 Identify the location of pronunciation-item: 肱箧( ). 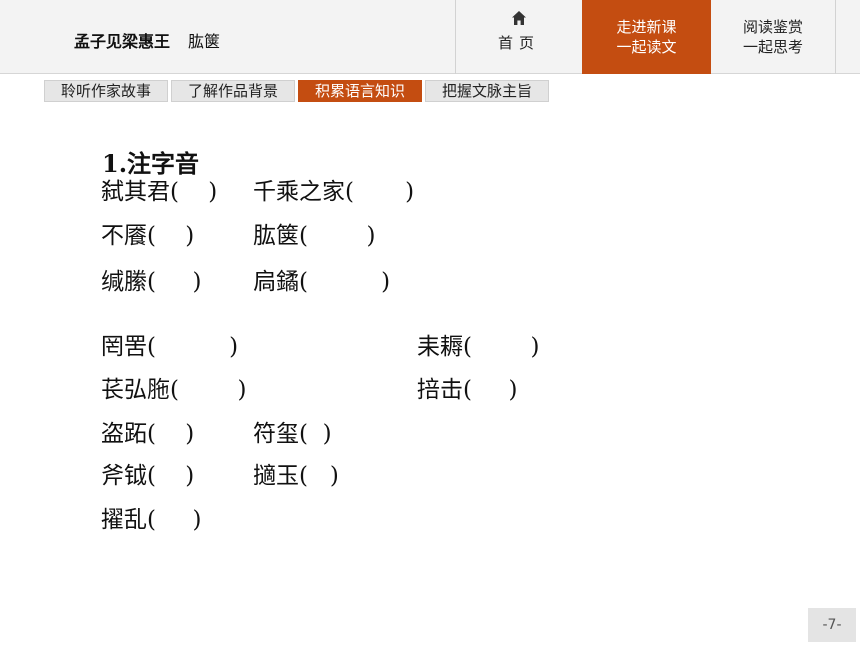
(314, 236).